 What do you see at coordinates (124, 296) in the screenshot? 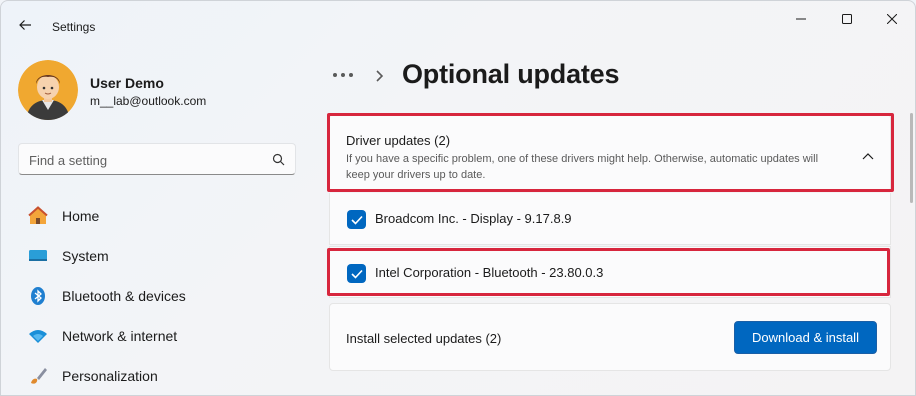
I see `sidebar-item-label: Bluetooth & devices` at bounding box center [124, 296].